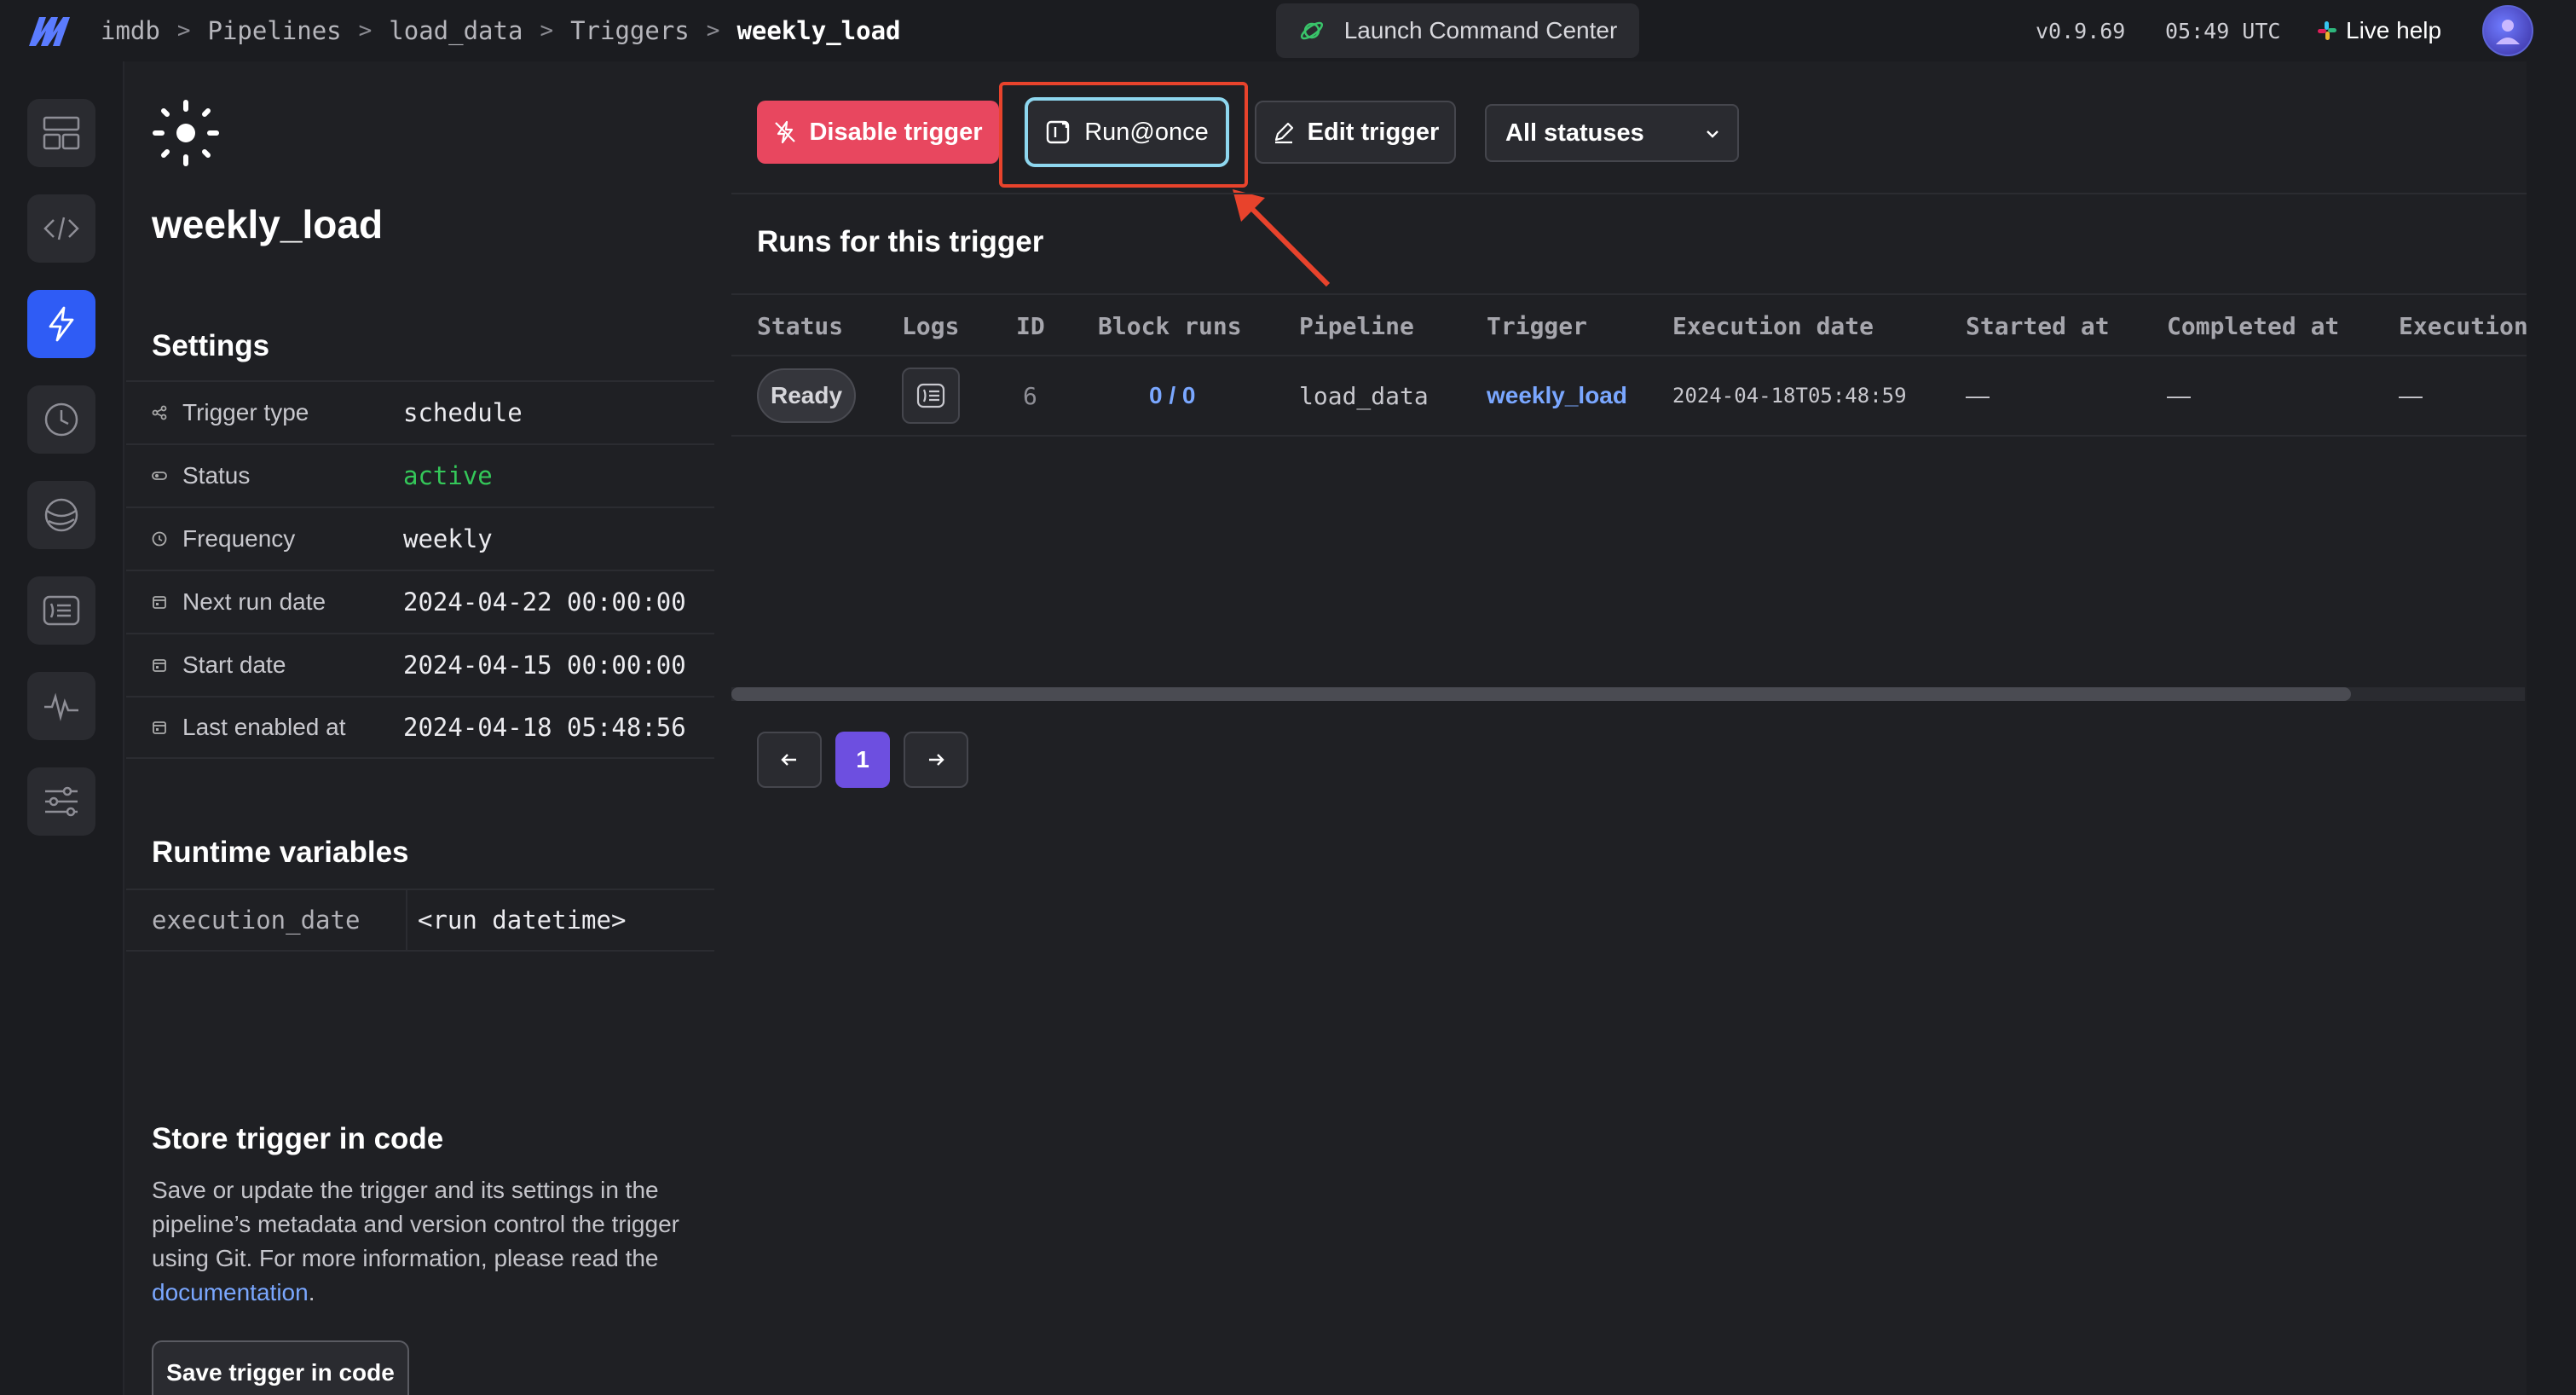 Image resolution: width=2576 pixels, height=1395 pixels. I want to click on sidebar-item-global, so click(61, 515).